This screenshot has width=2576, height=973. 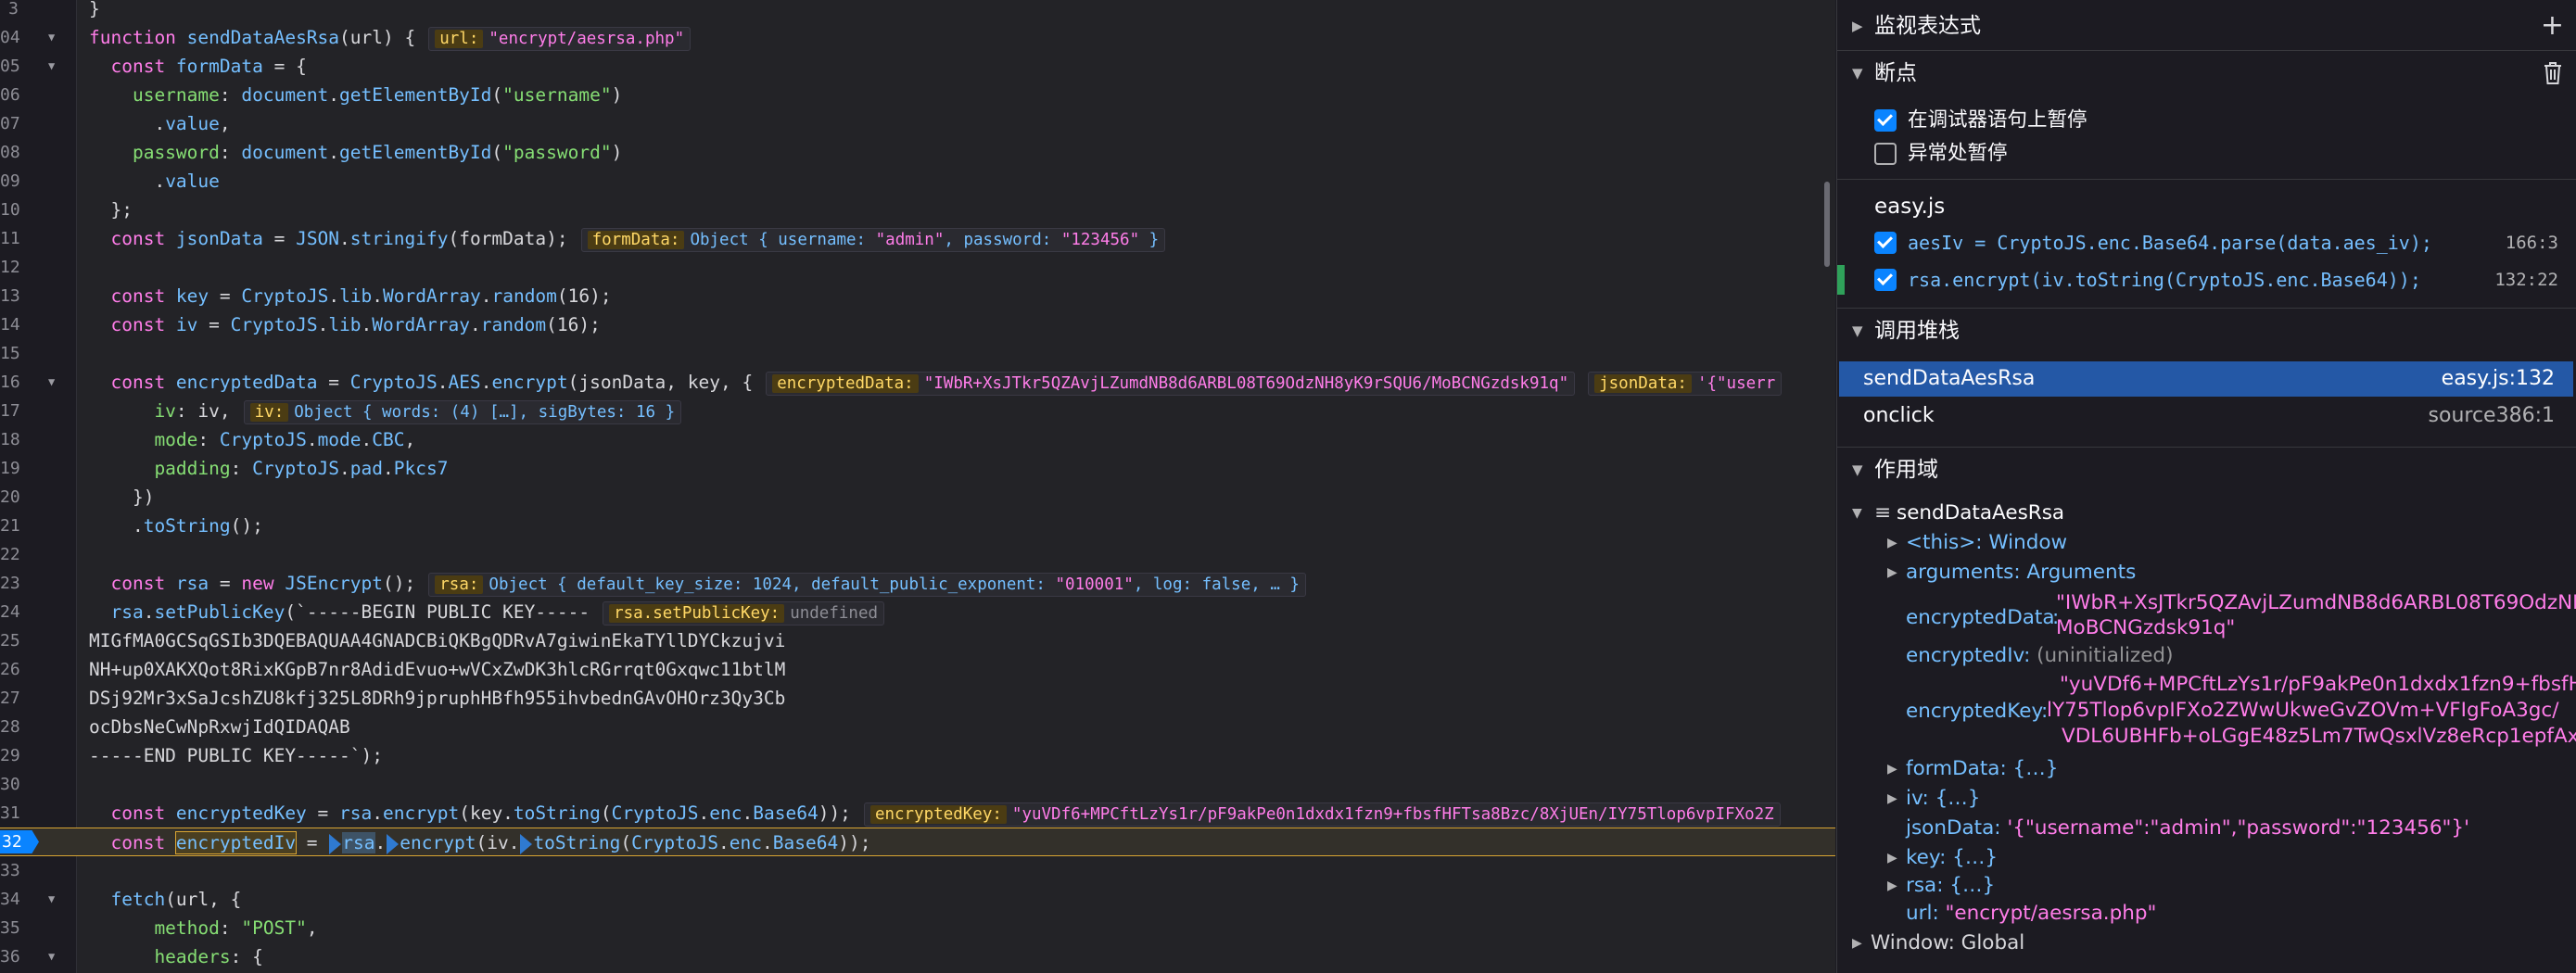 I want to click on pause-on-exceptions-row: 异常处暂停, so click(x=2206, y=154).